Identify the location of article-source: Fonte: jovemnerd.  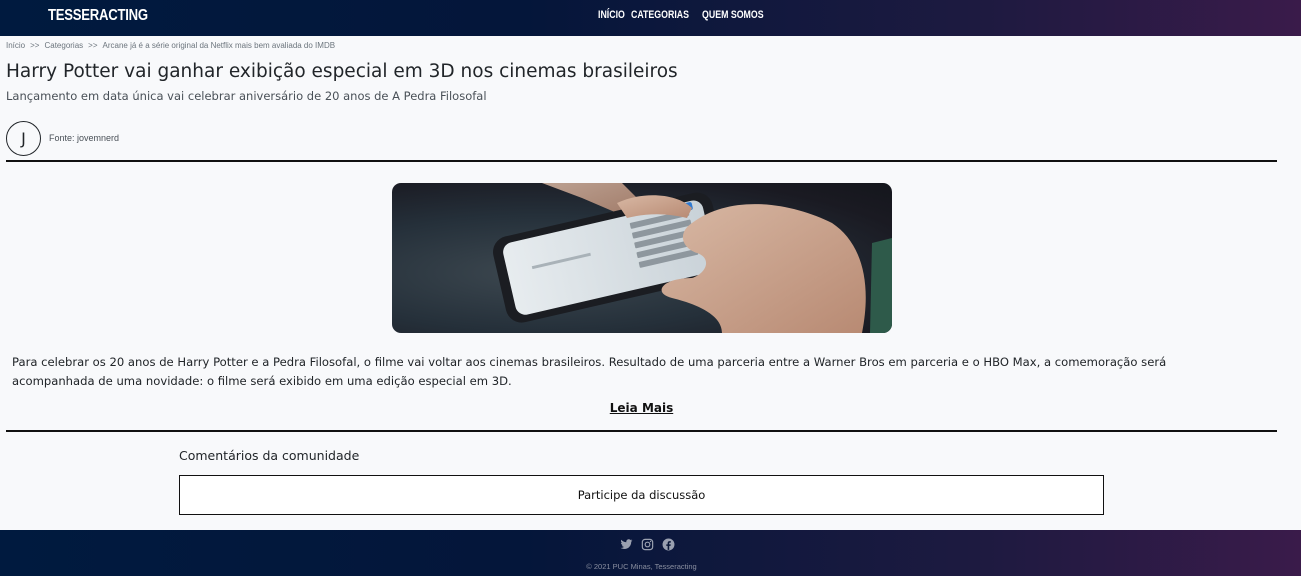
(84, 138).